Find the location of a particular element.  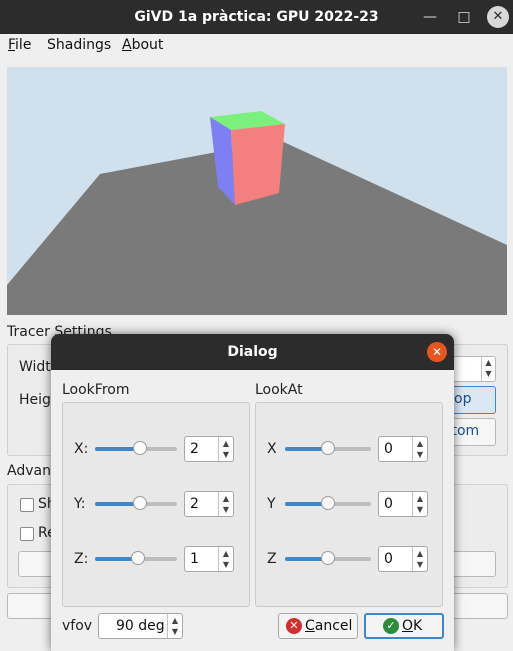

lookfrom-y-spinbox: 2 ▲ ▼ is located at coordinates (209, 504).